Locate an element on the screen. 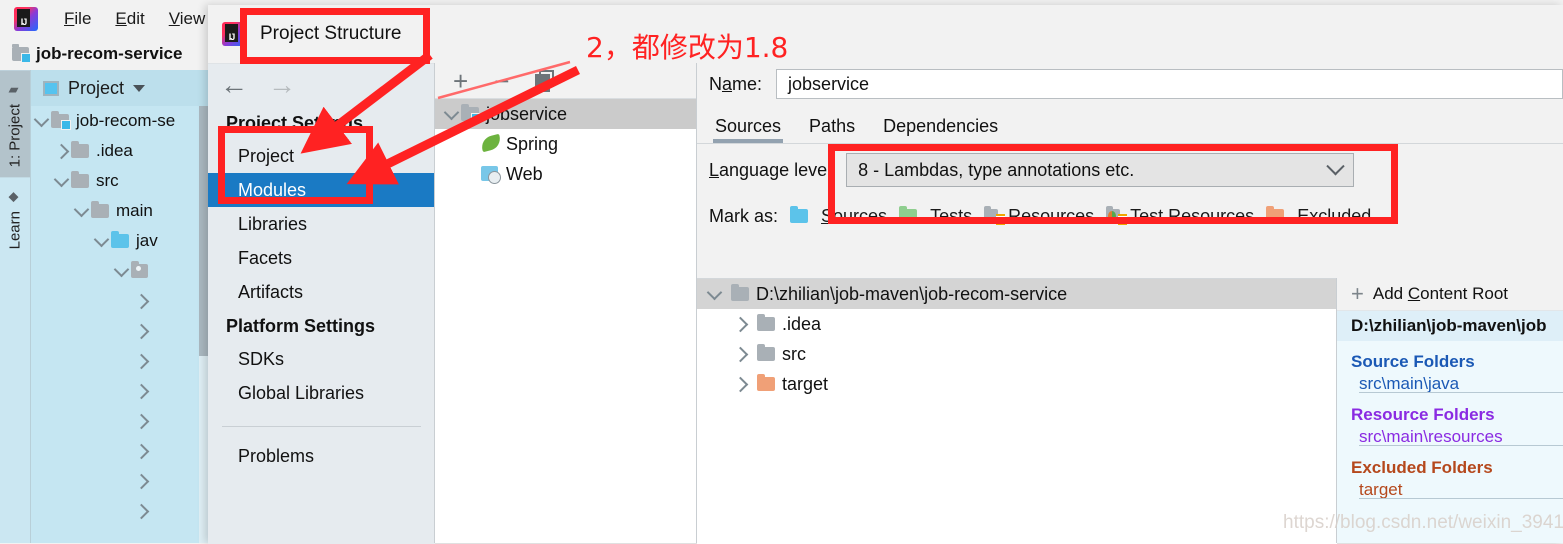 The image size is (1563, 544). modules-tree-label: jobservice is located at coordinates (527, 113).